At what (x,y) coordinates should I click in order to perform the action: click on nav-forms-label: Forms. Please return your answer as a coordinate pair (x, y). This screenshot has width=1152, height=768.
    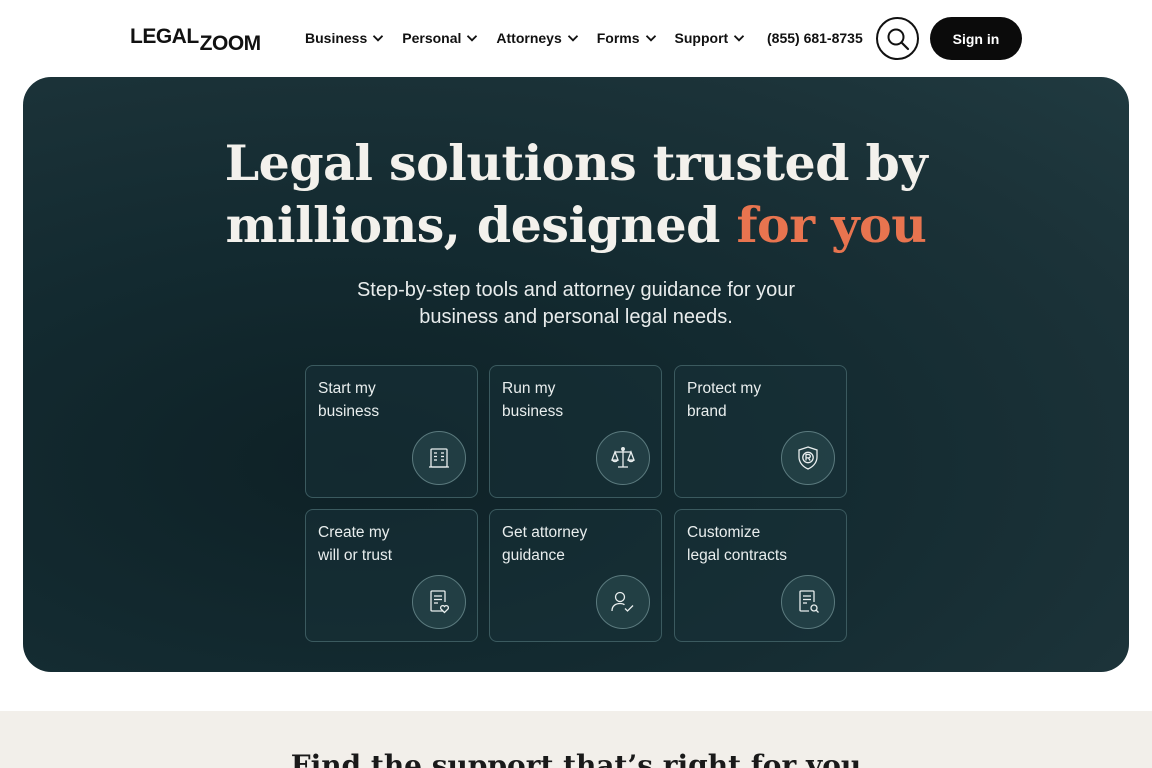
    Looking at the image, I should click on (618, 38).